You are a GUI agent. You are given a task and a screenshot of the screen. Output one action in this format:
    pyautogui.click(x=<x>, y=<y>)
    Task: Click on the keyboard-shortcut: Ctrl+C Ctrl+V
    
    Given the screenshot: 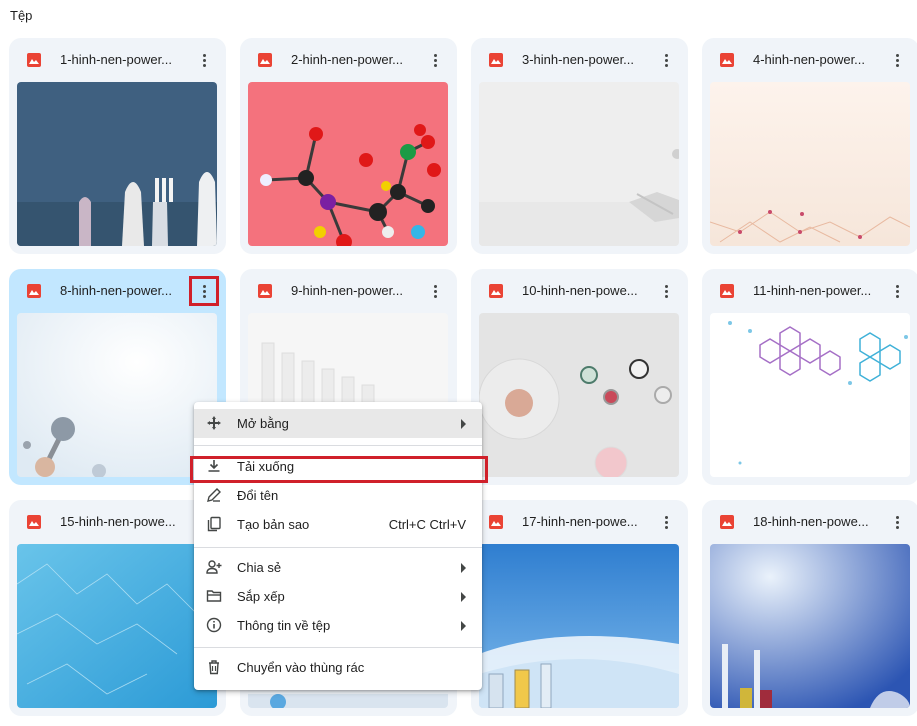 What is the action you would take?
    pyautogui.click(x=427, y=524)
    